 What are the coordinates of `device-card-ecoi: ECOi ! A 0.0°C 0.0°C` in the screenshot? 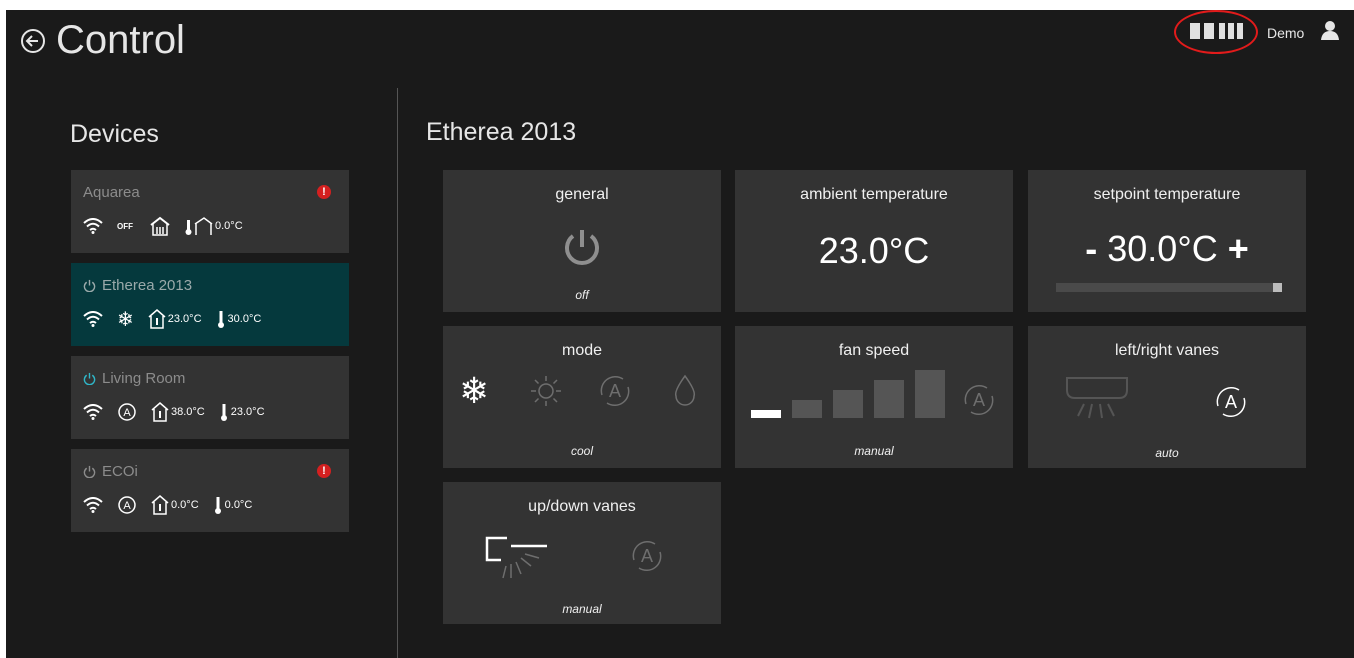 It's located at (210, 490).